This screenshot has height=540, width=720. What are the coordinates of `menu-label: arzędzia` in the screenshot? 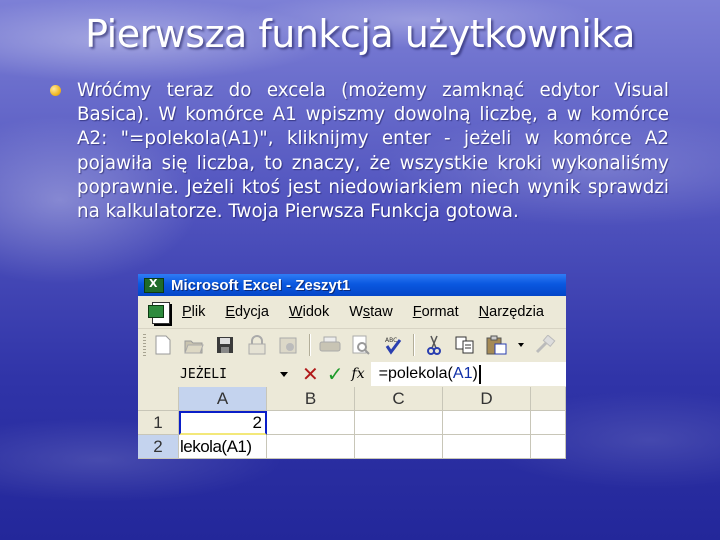 It's located at (516, 312).